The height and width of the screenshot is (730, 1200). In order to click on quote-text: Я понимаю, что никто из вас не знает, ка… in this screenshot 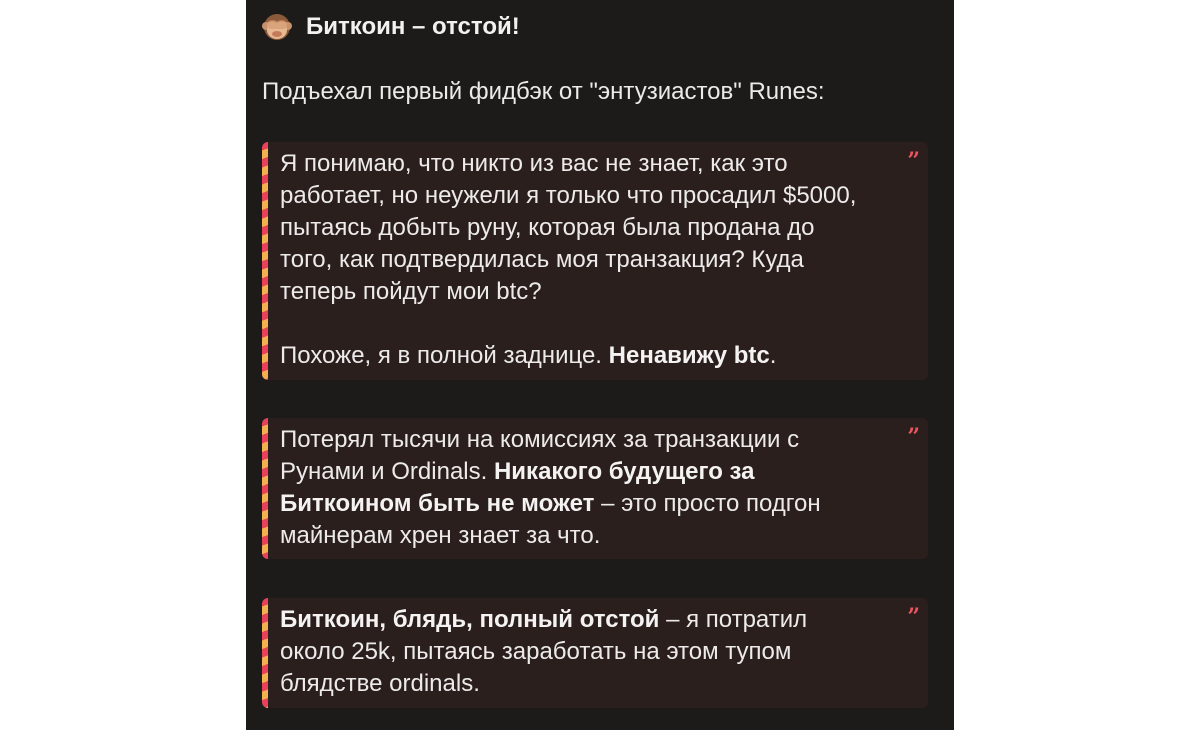, I will do `click(568, 227)`.